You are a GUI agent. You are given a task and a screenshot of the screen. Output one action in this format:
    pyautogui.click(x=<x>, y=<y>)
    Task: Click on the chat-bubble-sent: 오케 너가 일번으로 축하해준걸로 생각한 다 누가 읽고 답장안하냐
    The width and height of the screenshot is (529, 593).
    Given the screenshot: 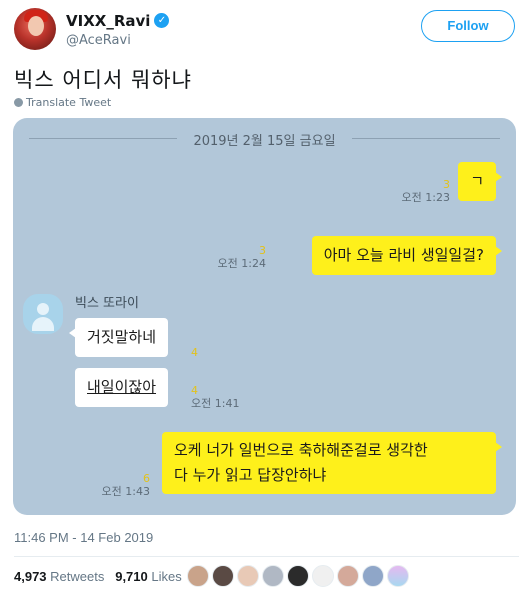 What is the action you would take?
    pyautogui.click(x=332, y=463)
    